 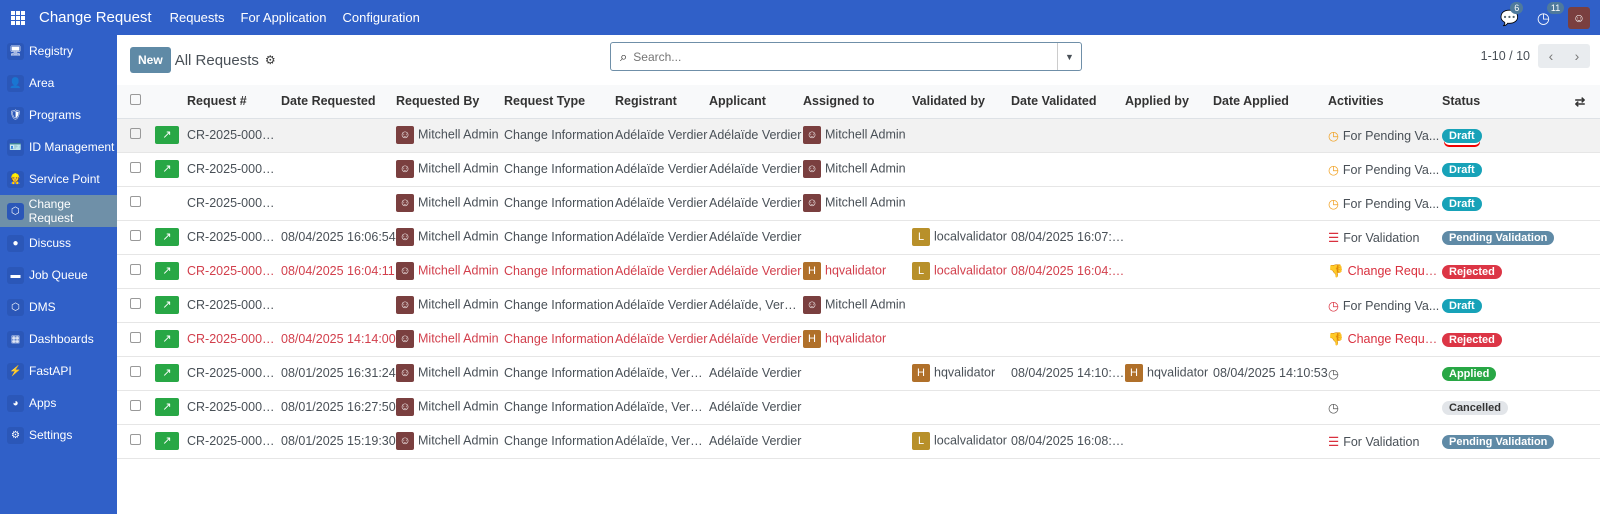 What do you see at coordinates (58, 115) in the screenshot?
I see `sidebar-item-programs: 🛡 Programs` at bounding box center [58, 115].